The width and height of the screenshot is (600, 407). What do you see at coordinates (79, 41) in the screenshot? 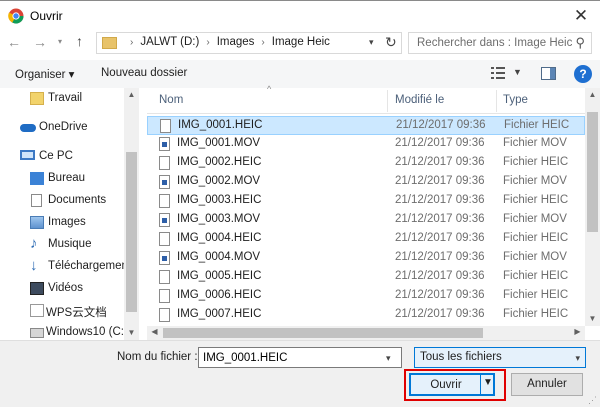
I see `up-arrow-icon: ↑` at bounding box center [79, 41].